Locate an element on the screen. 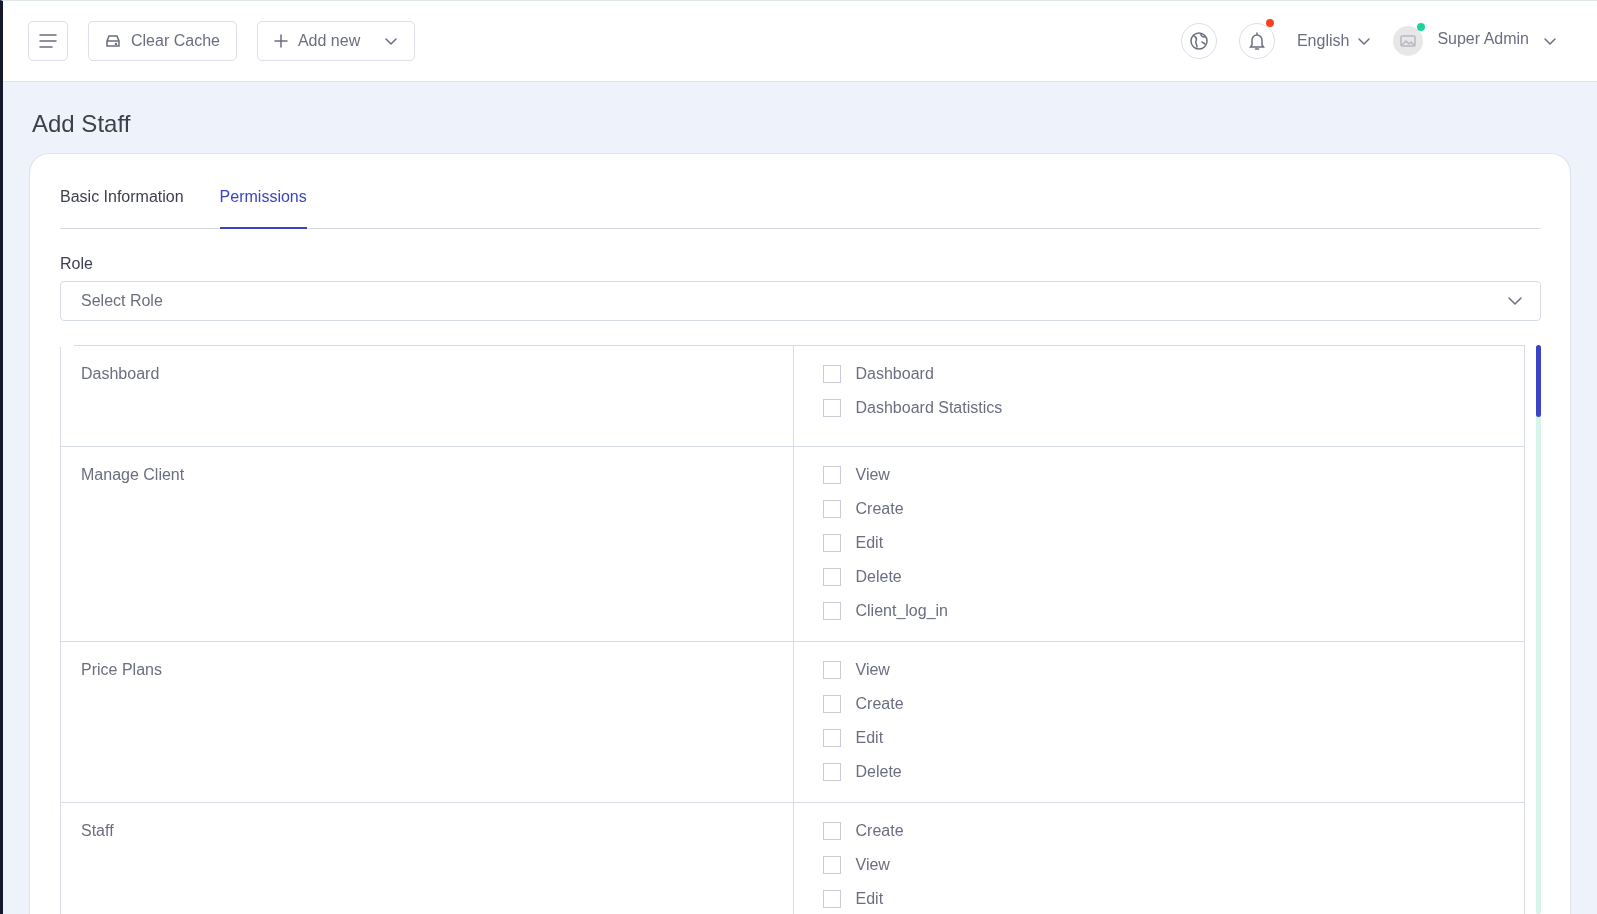 This screenshot has height=914, width=1597. bell-icon is located at coordinates (1256, 41).